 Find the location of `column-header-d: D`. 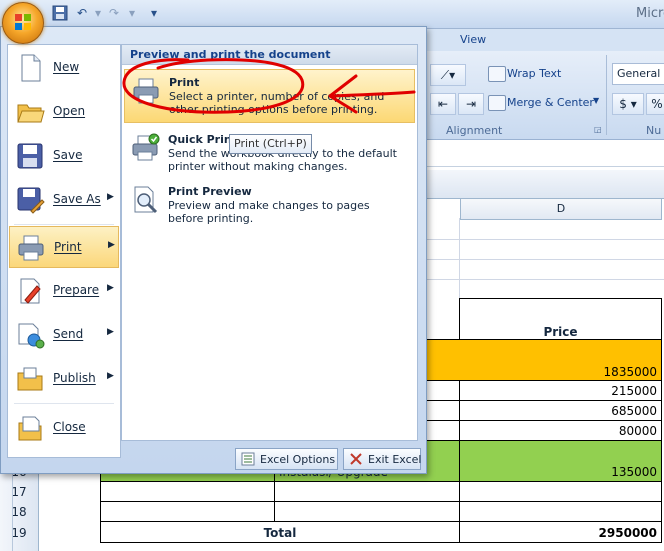

column-header-d: D is located at coordinates (561, 209).